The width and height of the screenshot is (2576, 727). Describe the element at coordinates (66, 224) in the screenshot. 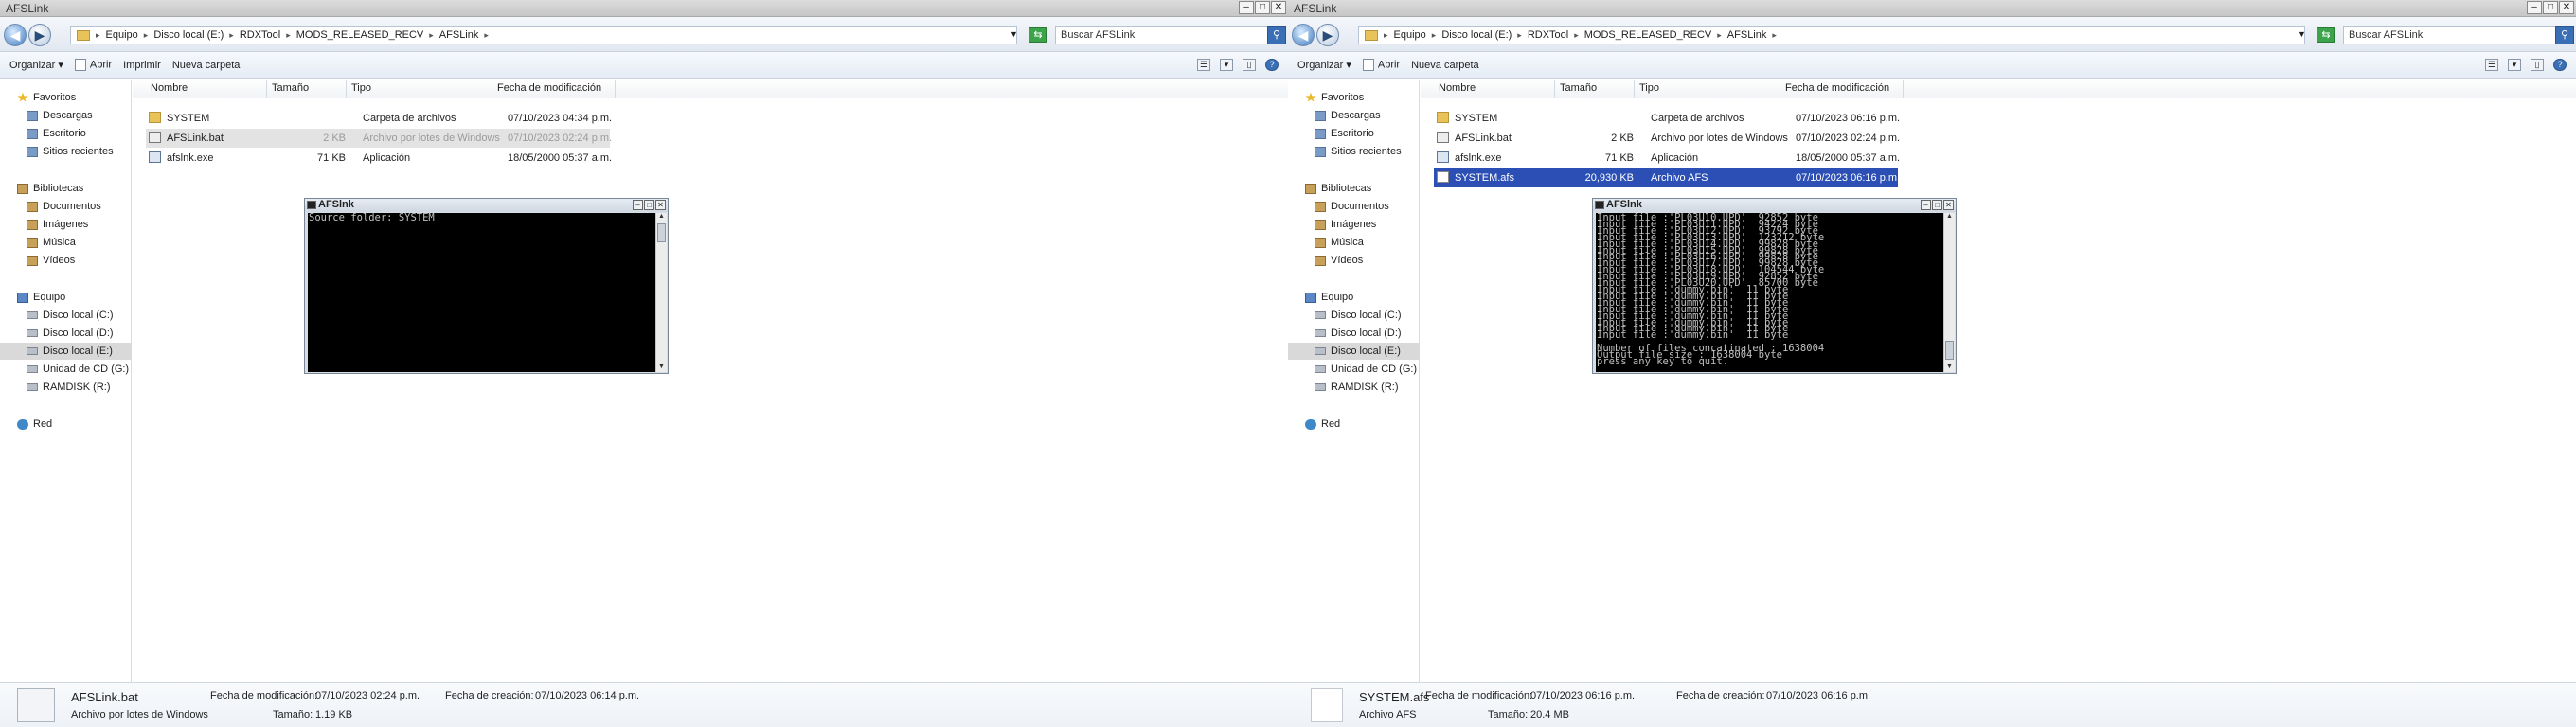

I see `nav-images: Imágenes` at that location.